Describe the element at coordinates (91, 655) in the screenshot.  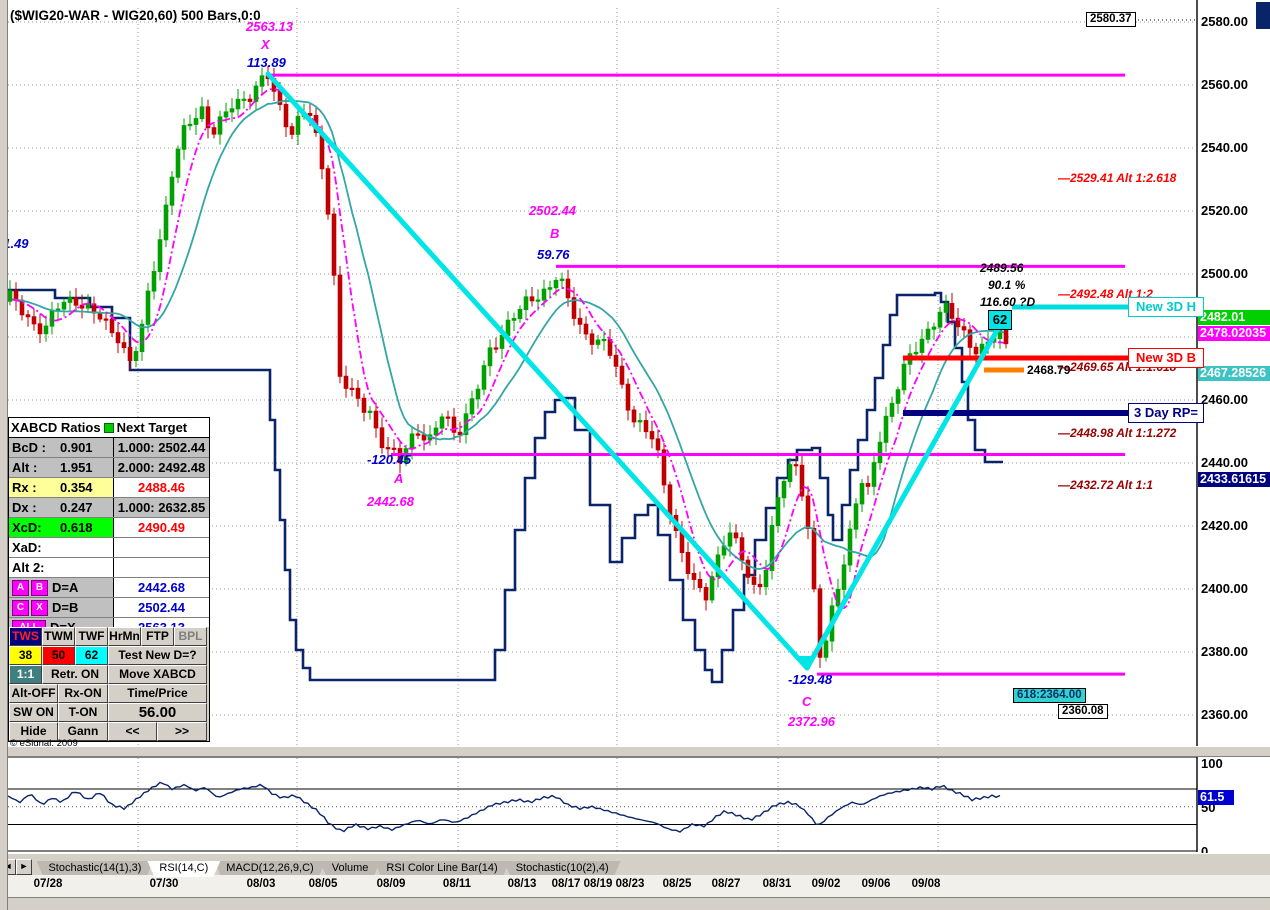
I see `toolbar-button-62: 62` at that location.